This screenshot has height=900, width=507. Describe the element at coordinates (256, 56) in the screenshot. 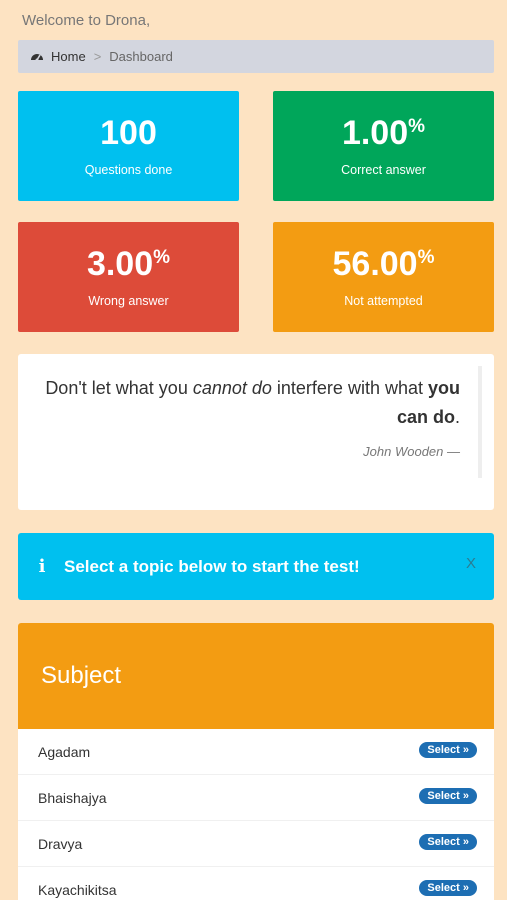

I see `breadcrumb: Home > Dashboard` at that location.